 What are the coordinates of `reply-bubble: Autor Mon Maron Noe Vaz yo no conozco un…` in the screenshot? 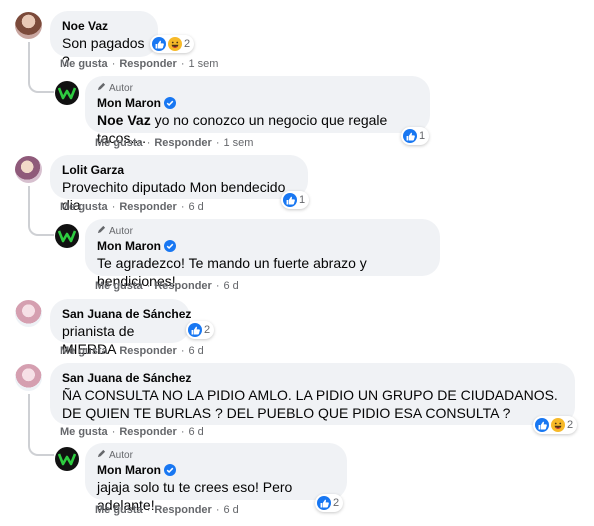 It's located at (257, 111).